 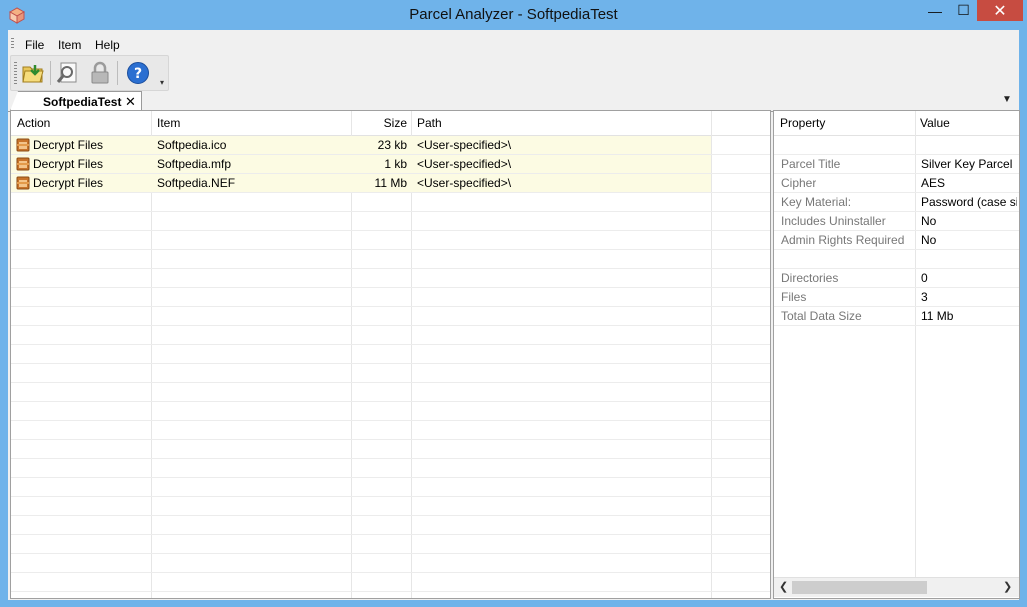 What do you see at coordinates (896, 202) in the screenshot?
I see `property-row: Key Material: Password (case sig` at bounding box center [896, 202].